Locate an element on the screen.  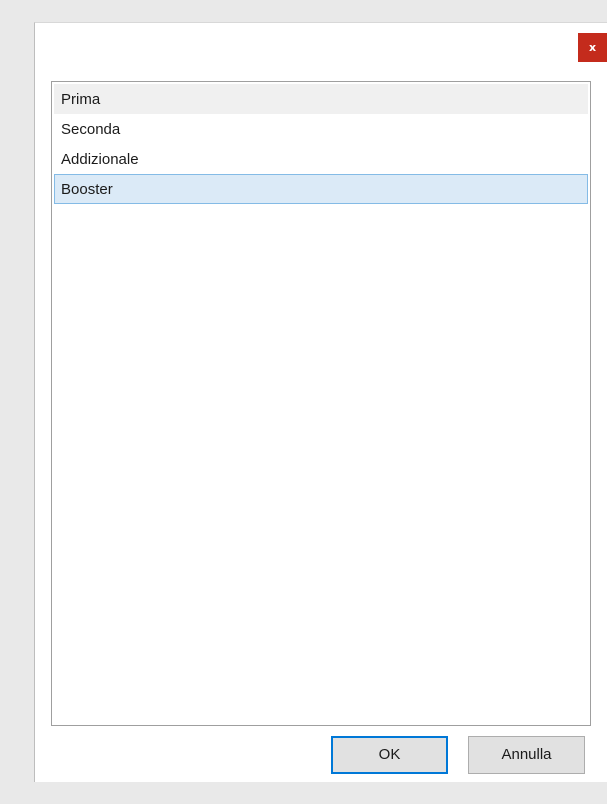
list-item: Seconda is located at coordinates (321, 129).